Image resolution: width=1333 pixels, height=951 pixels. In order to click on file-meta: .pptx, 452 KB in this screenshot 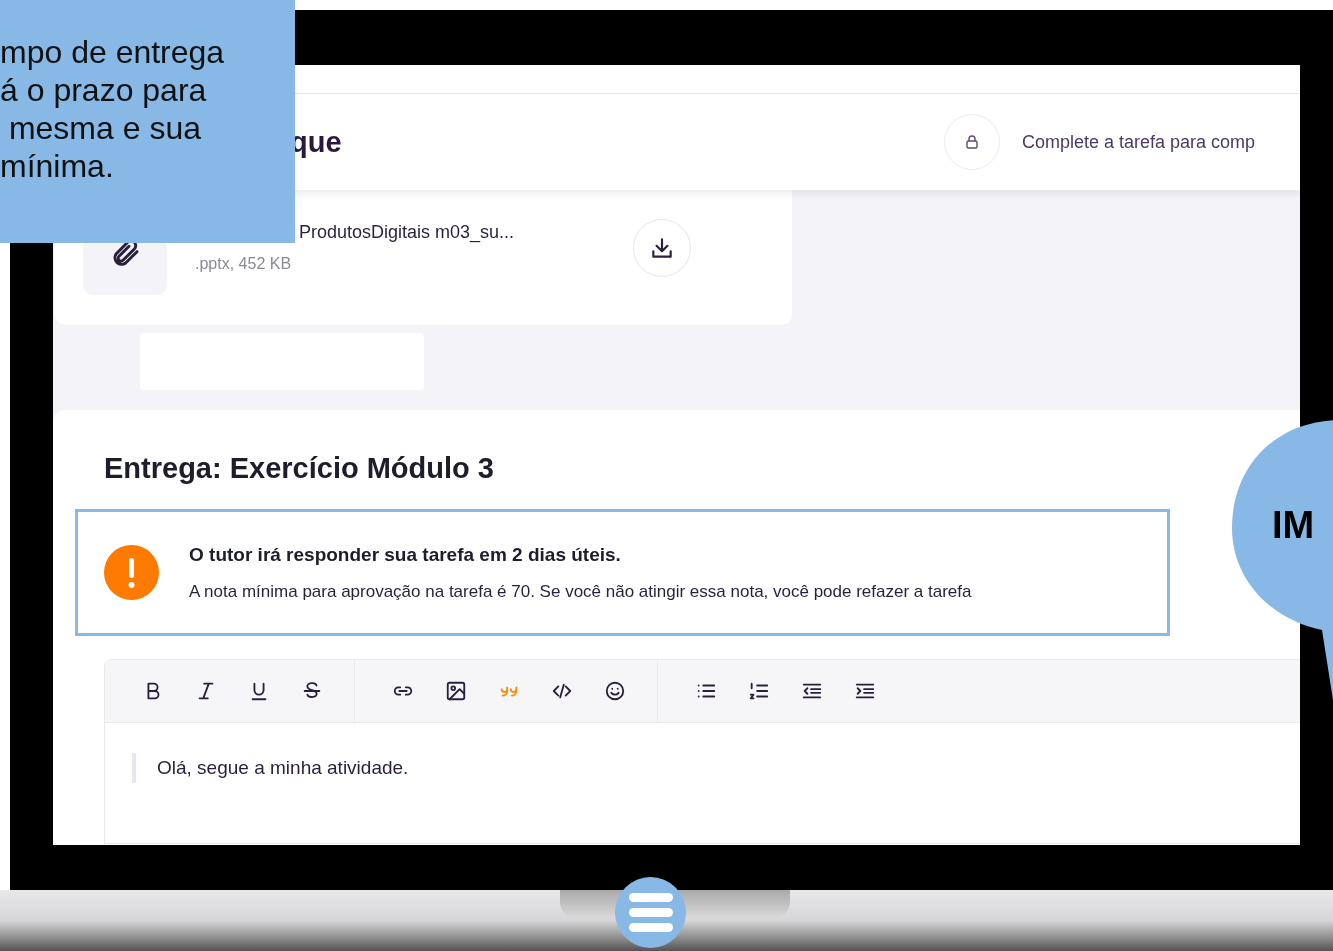, I will do `click(243, 264)`.